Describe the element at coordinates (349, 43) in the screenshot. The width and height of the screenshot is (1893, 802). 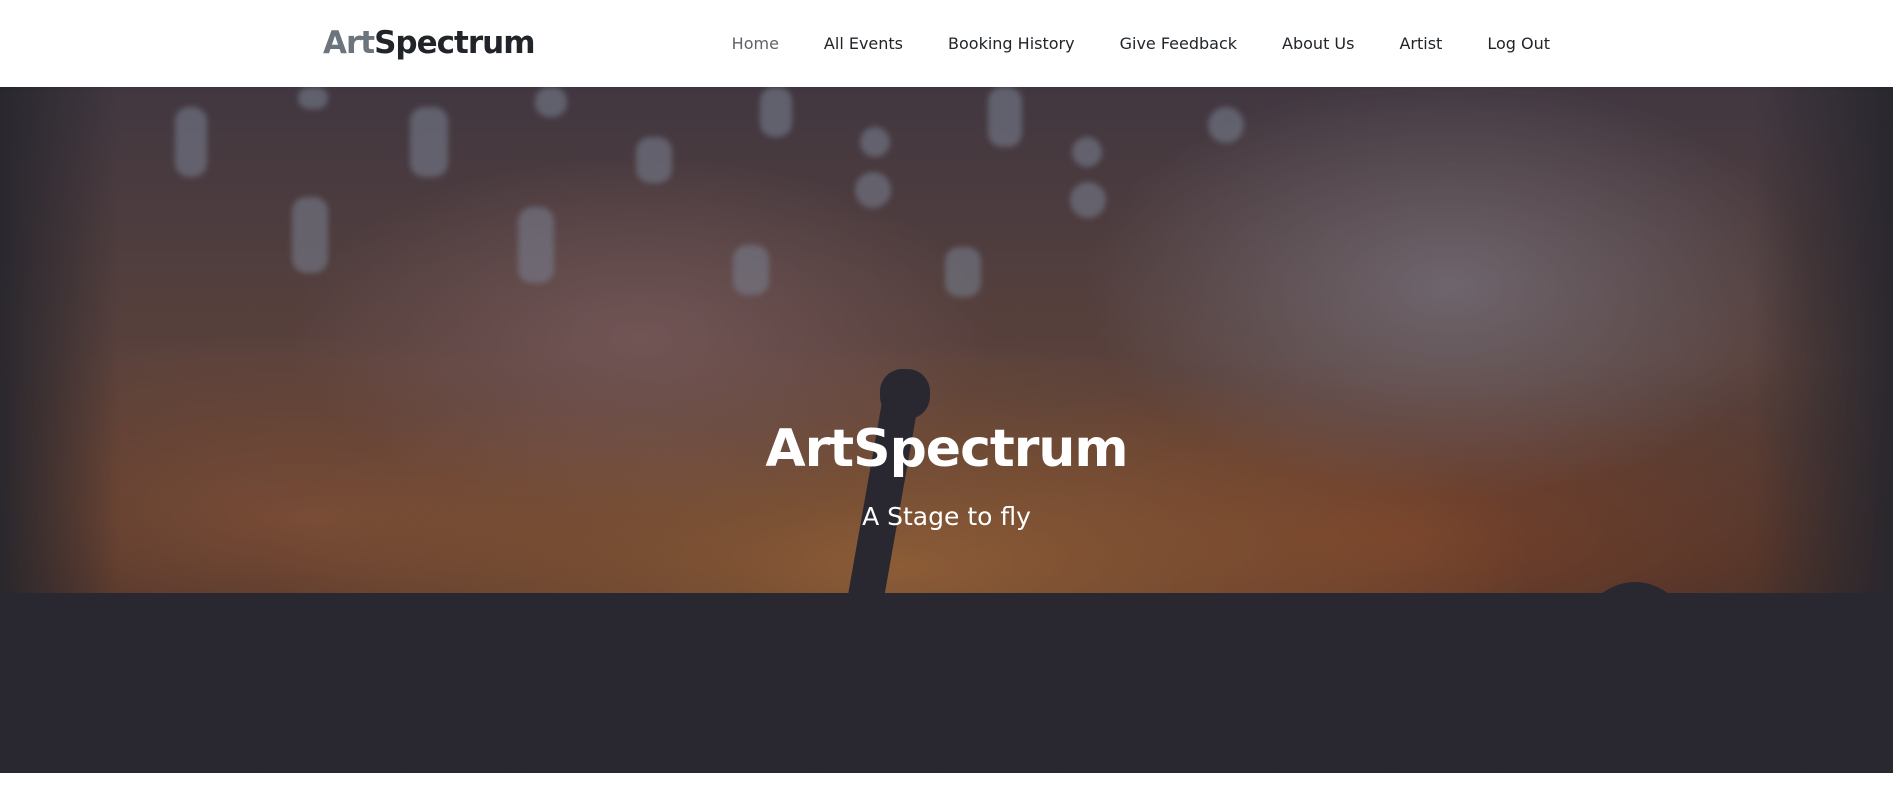
I see `brand-logo-part1: Art` at that location.